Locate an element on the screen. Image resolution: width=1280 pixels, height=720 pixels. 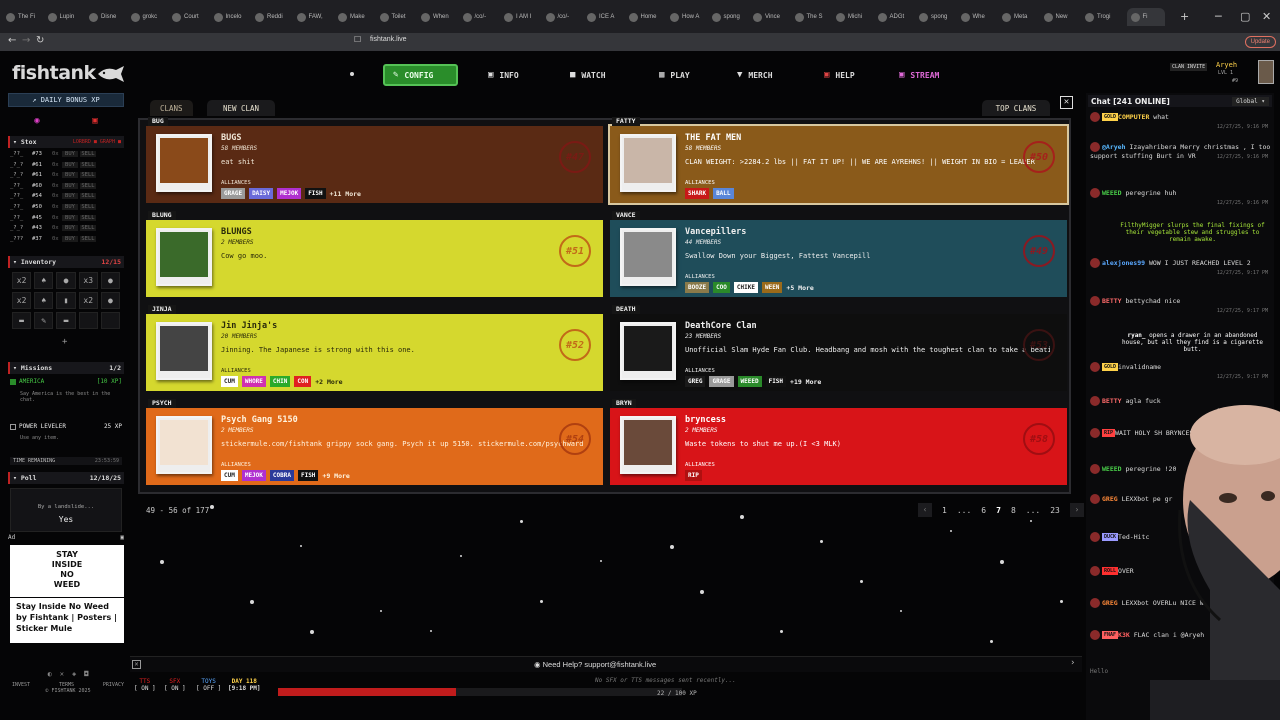
browser-tab: Incelo is located at coordinates (232, 17).